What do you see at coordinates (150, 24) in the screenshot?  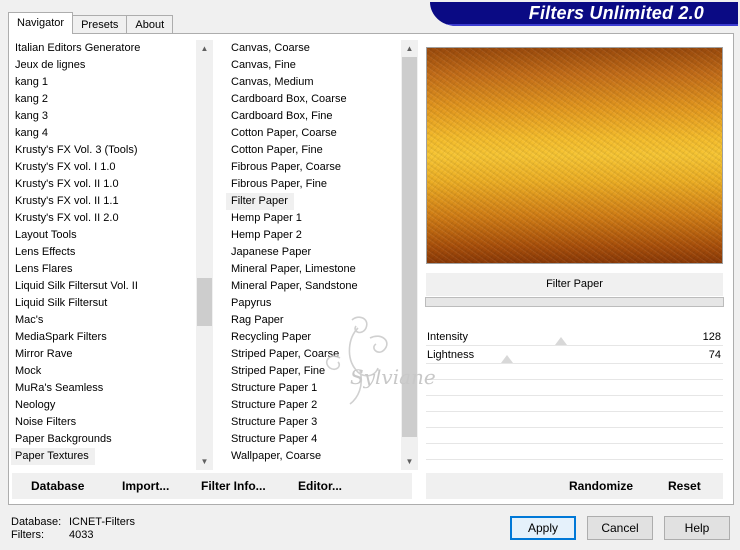 I see `tab-about: About` at bounding box center [150, 24].